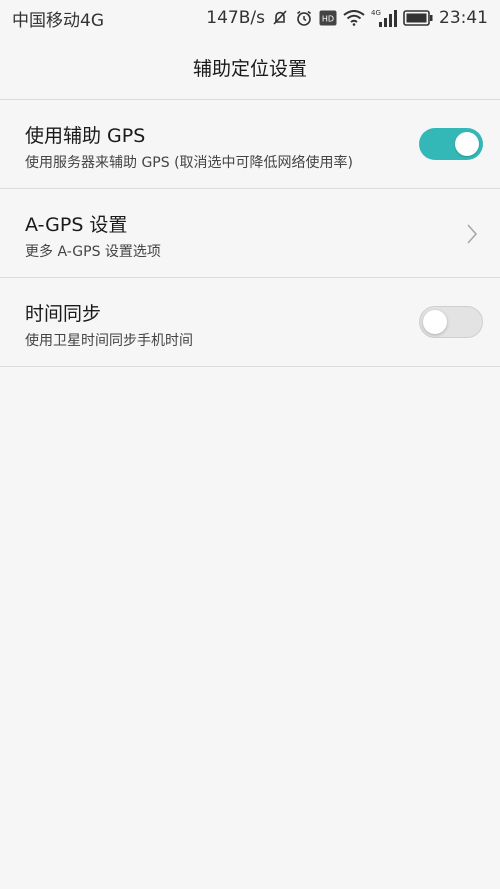 This screenshot has width=500, height=889. I want to click on status-bar: 中国移动4G 147B/s HD 4G 23:41, so click(250, 18).